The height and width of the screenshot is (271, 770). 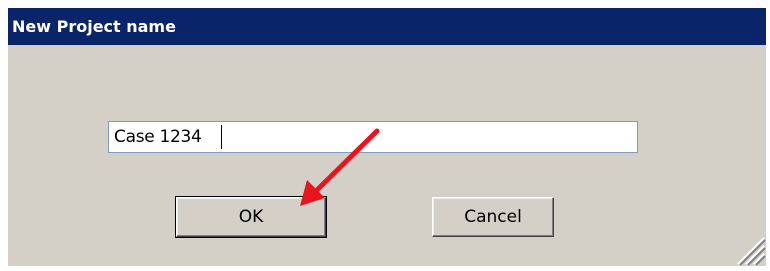 What do you see at coordinates (94, 26) in the screenshot?
I see `dialog-title: New Project name` at bounding box center [94, 26].